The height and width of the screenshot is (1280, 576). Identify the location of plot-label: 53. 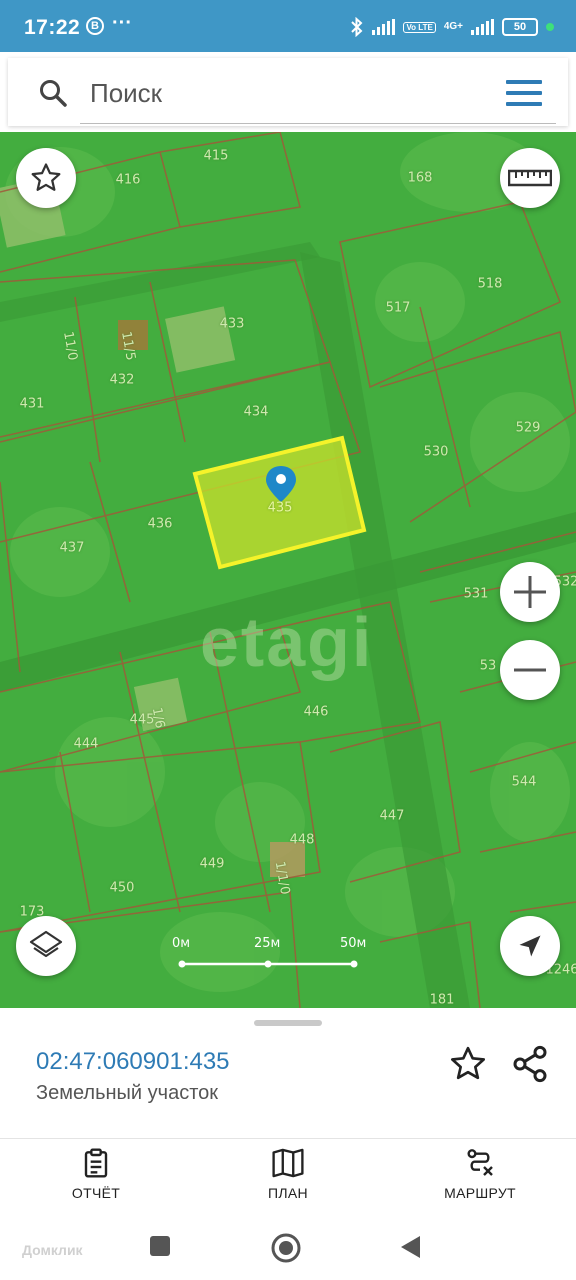
(488, 666).